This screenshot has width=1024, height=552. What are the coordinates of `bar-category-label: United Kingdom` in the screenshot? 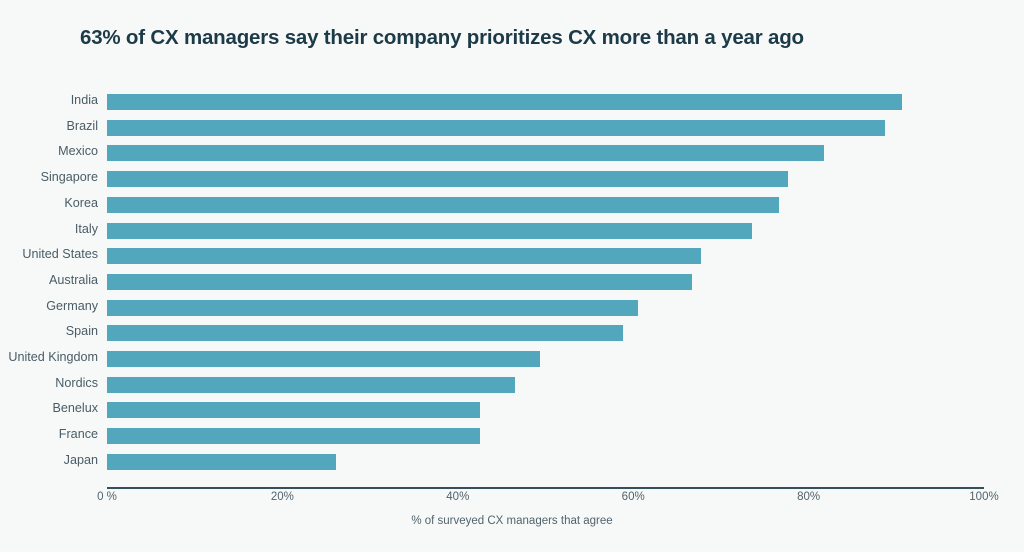 It's located at (53, 357).